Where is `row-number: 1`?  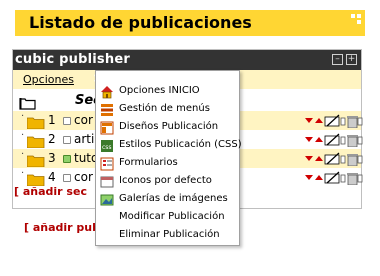
row-number: 1 is located at coordinates (52, 120).